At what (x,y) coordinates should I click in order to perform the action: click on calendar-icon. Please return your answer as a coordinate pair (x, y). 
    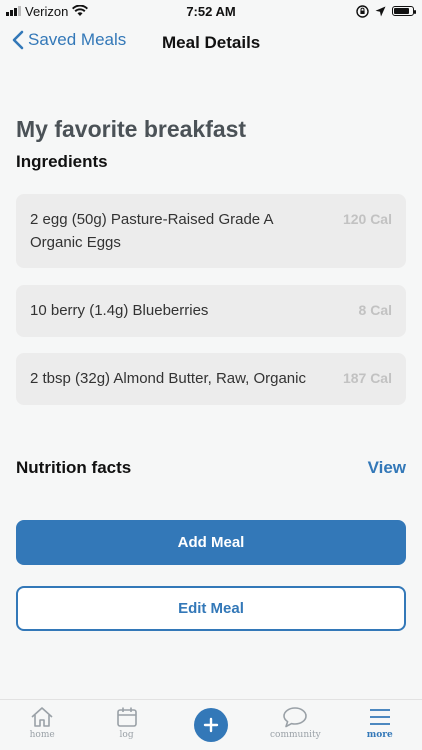
    Looking at the image, I should click on (126, 717).